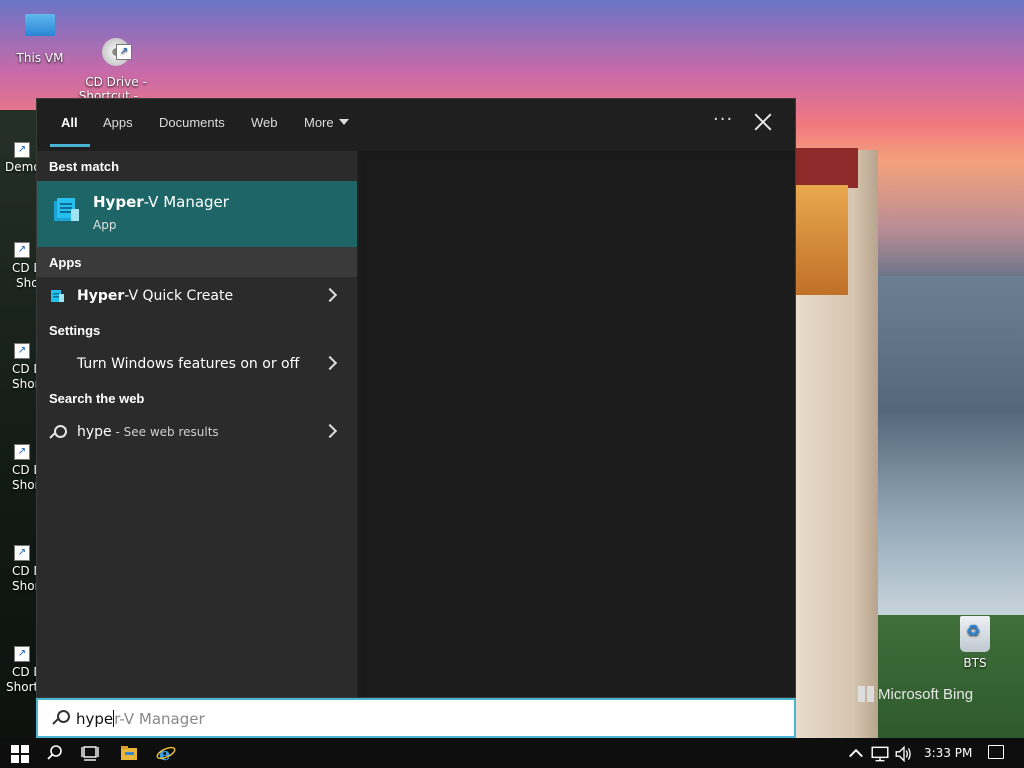 The image size is (1024, 768). Describe the element at coordinates (118, 122) in the screenshot. I see `tab-apps: Apps` at that location.